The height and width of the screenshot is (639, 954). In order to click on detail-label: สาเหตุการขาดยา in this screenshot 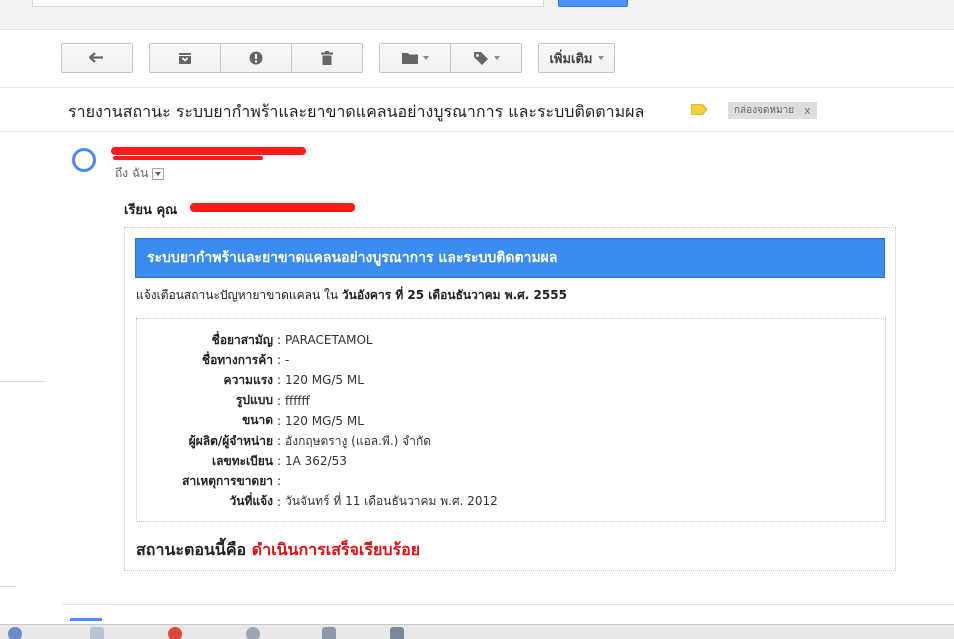, I will do `click(227, 480)`.